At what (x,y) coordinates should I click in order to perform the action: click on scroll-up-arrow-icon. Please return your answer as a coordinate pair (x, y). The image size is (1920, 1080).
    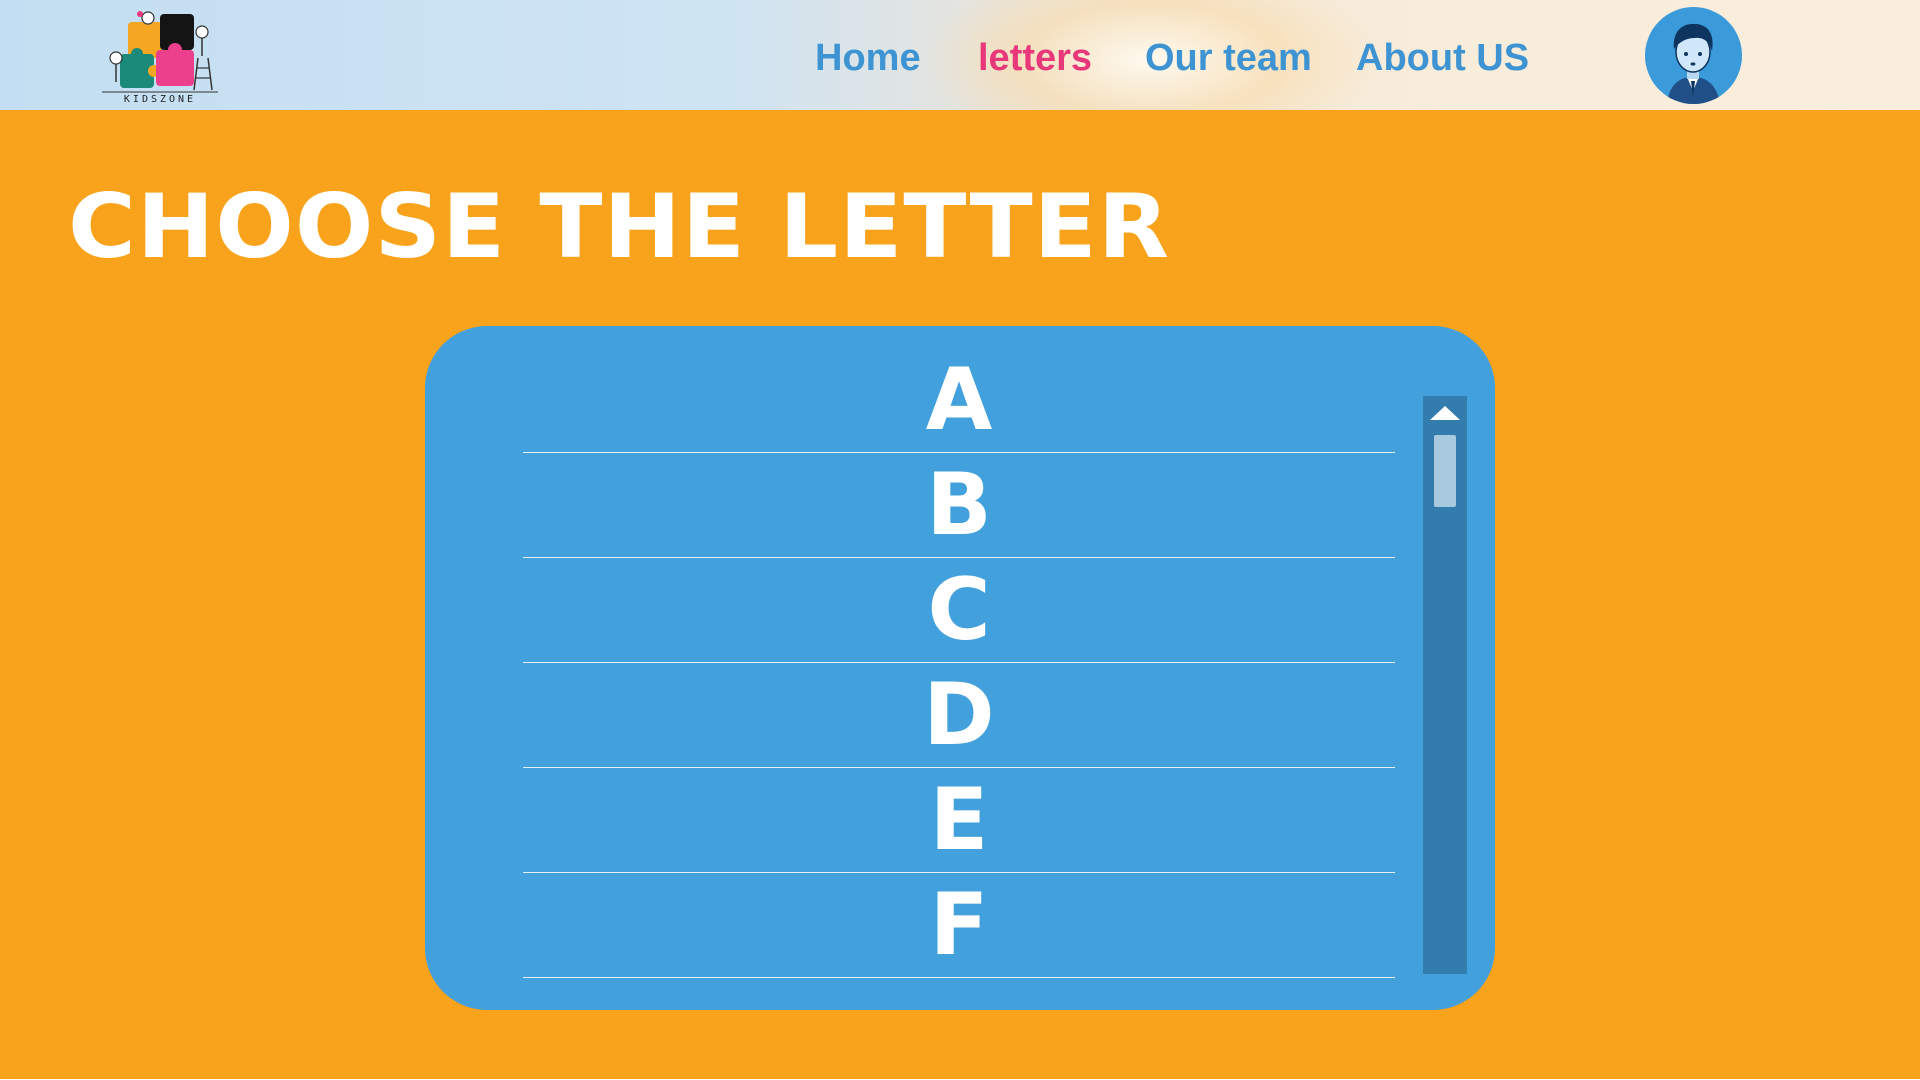
    Looking at the image, I should click on (1445, 413).